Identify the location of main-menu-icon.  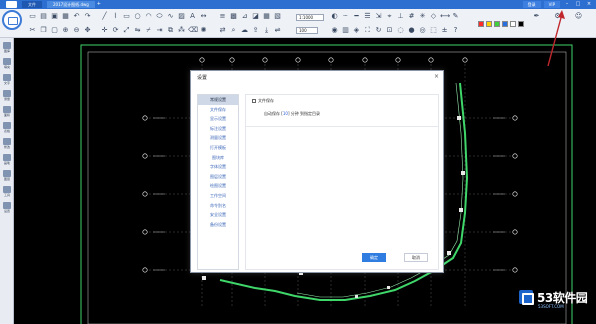
(12, 20).